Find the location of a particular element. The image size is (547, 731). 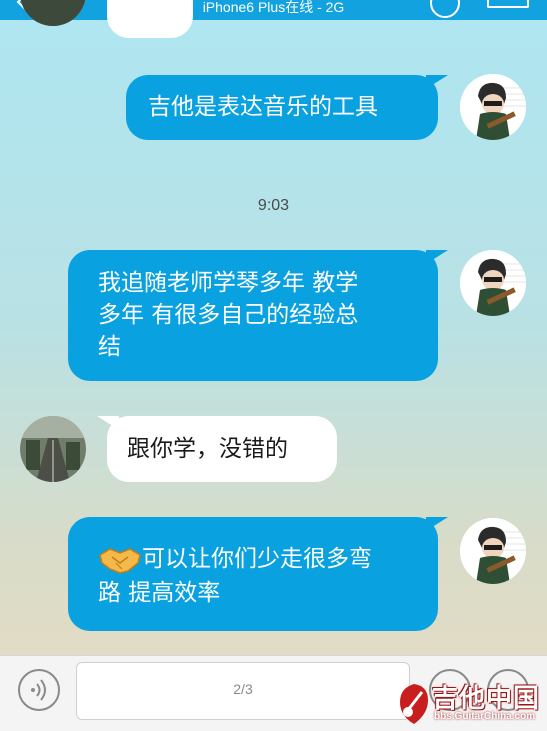

watermark-logo: 吉他中国 bbs.GuitarChina.com is located at coordinates (468, 703).